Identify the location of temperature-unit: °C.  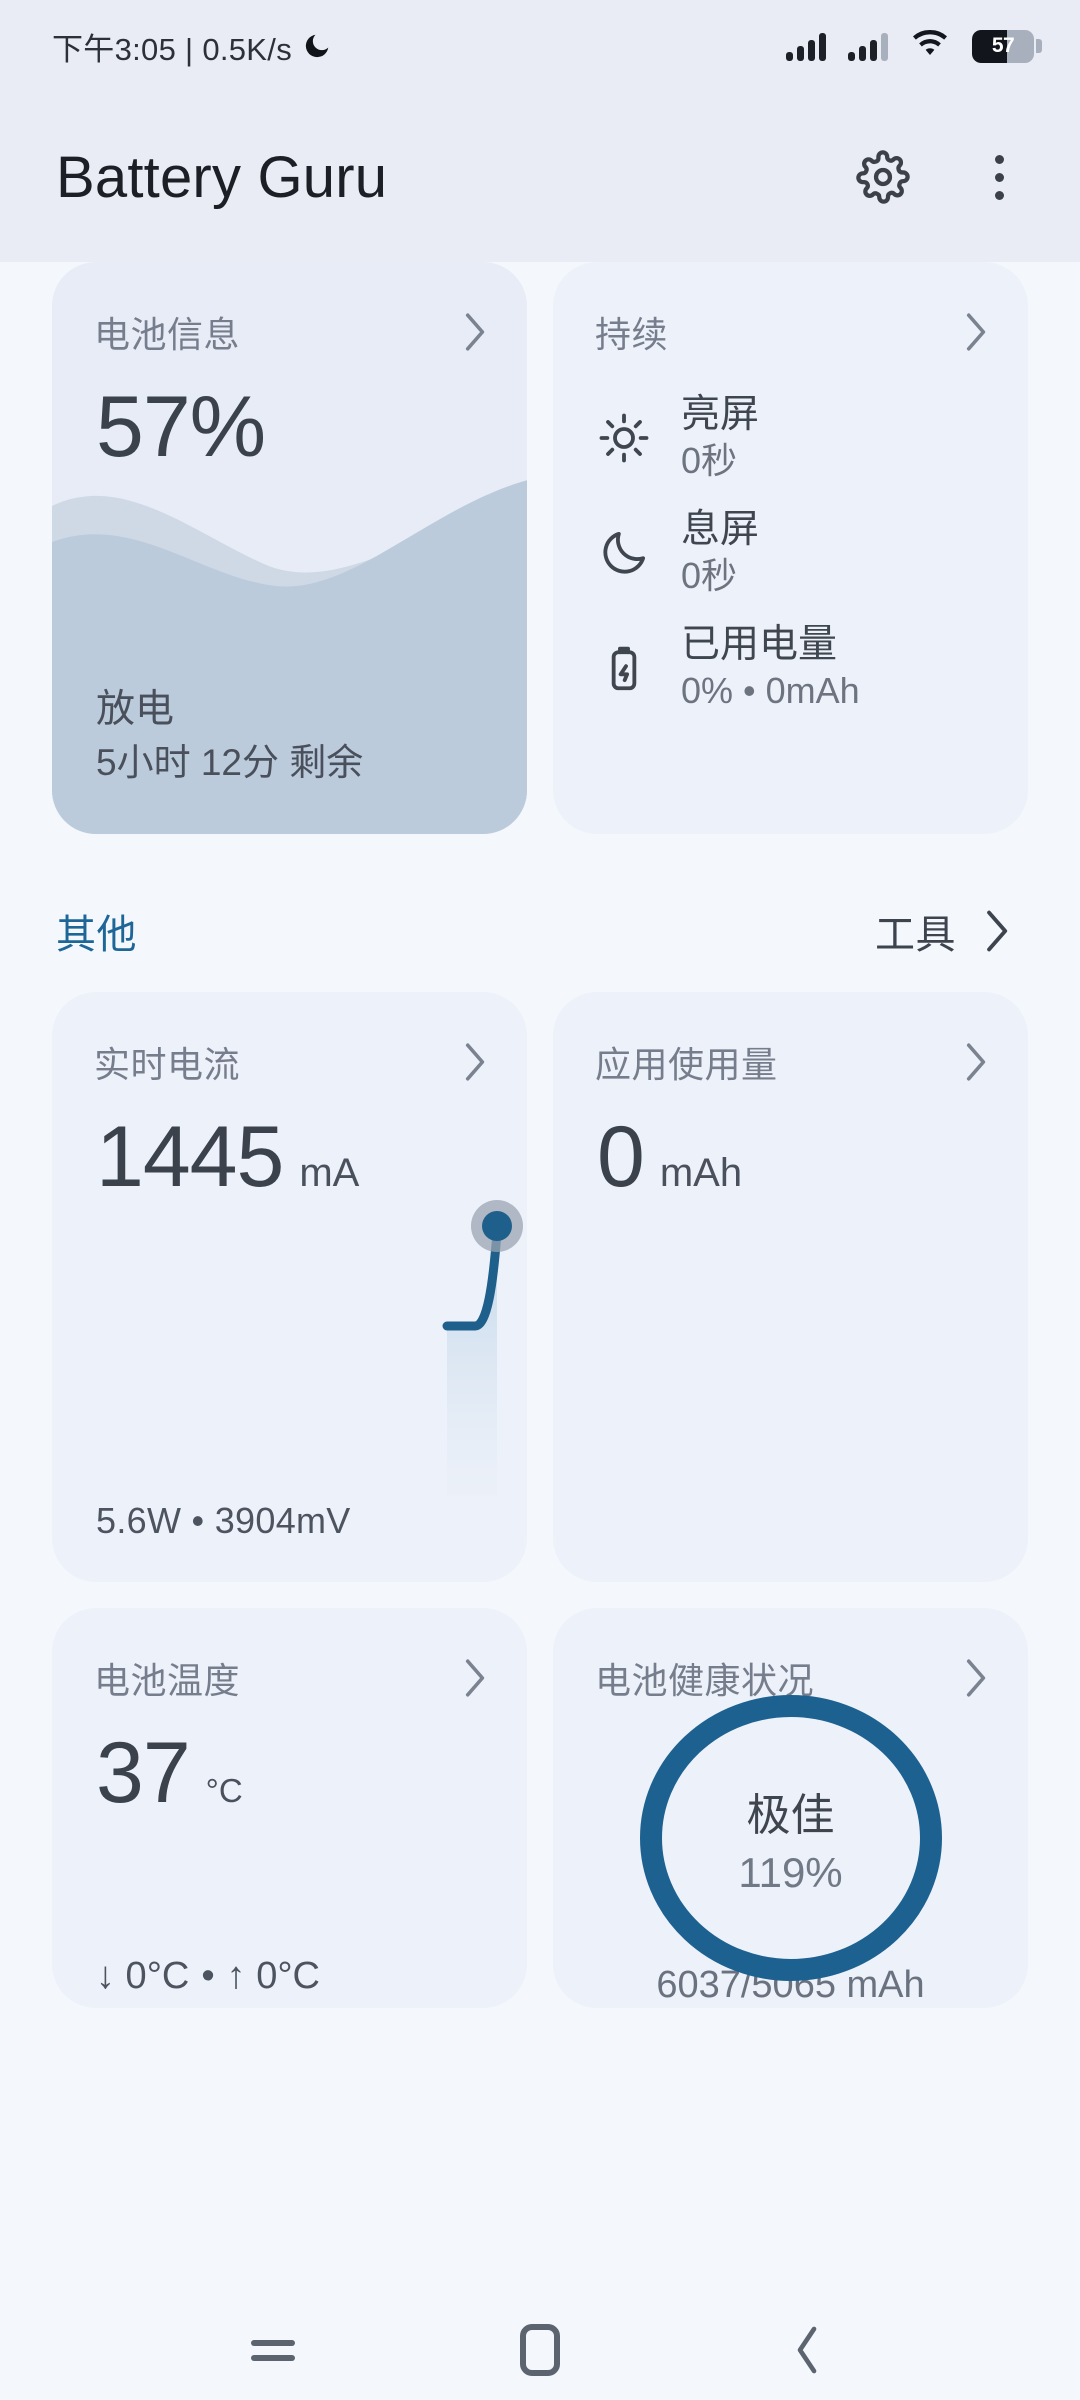
(224, 1790).